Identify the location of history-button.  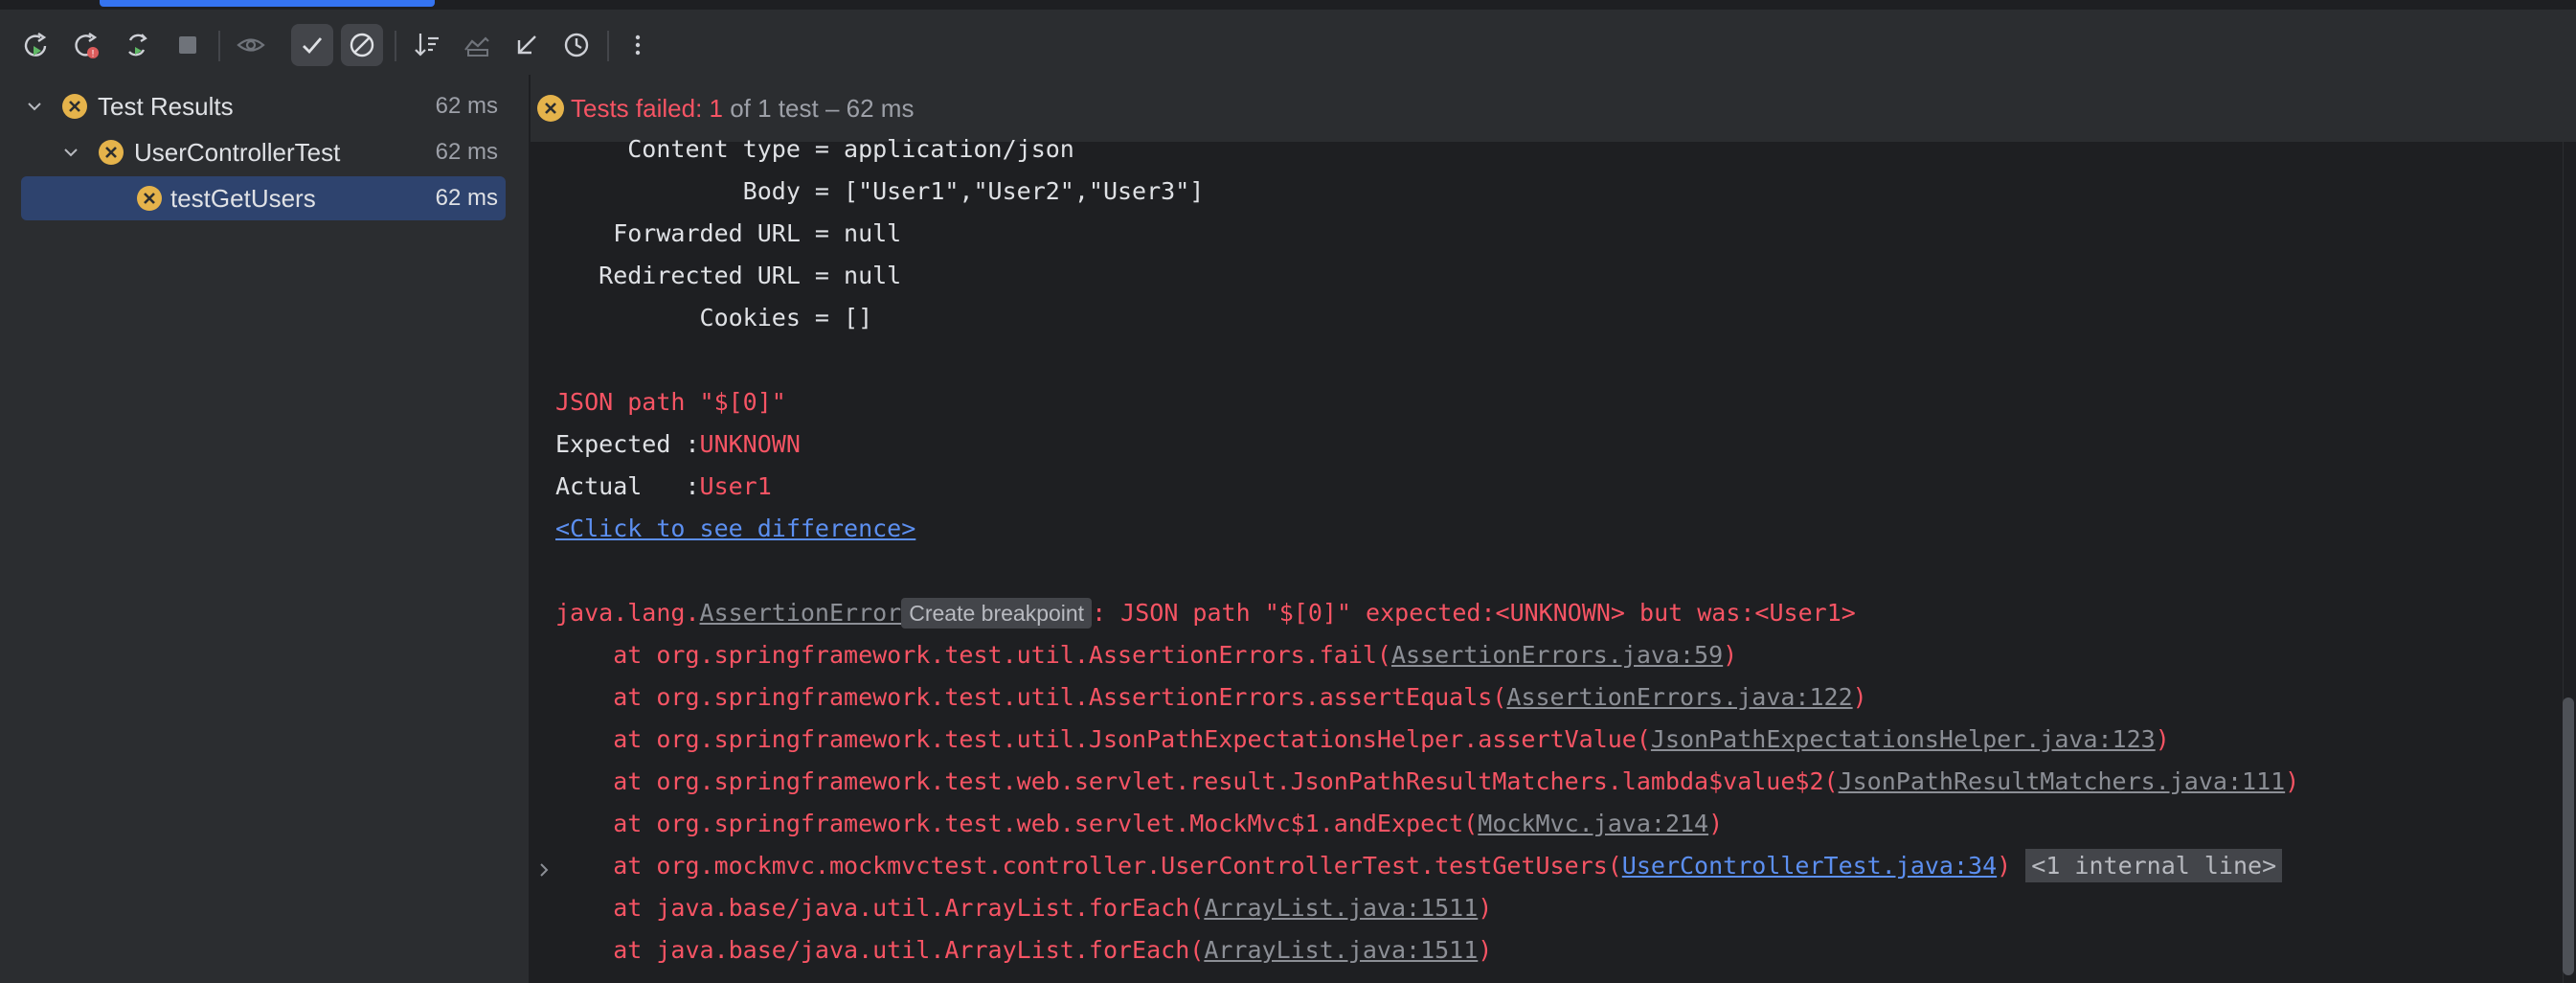
(576, 45).